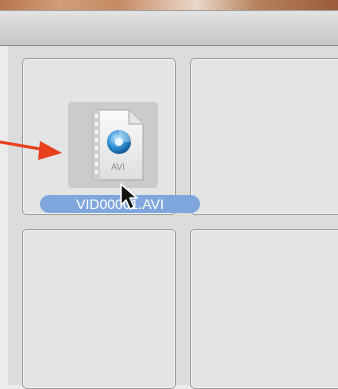  Describe the element at coordinates (169, 28) in the screenshot. I see `window-toolbar` at that location.